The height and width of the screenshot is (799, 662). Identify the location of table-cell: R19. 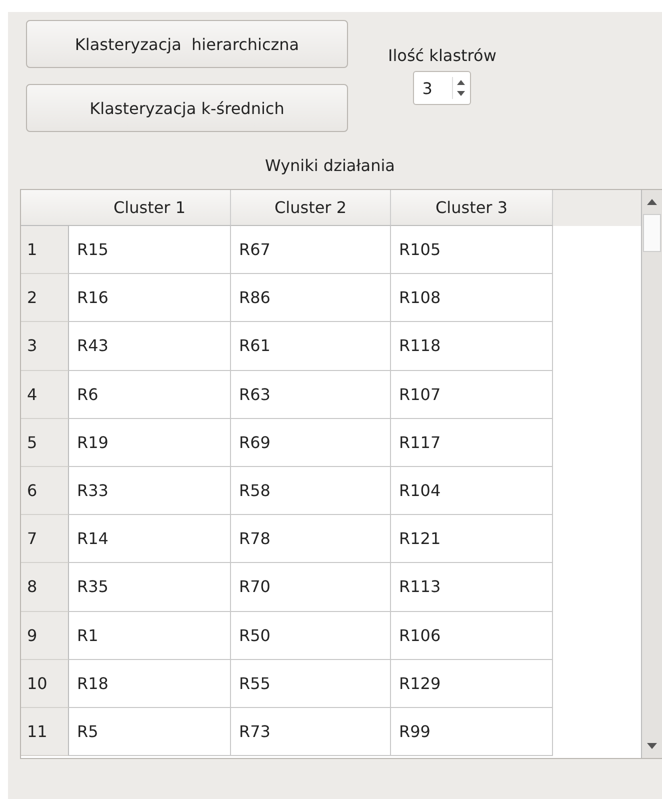
(150, 442).